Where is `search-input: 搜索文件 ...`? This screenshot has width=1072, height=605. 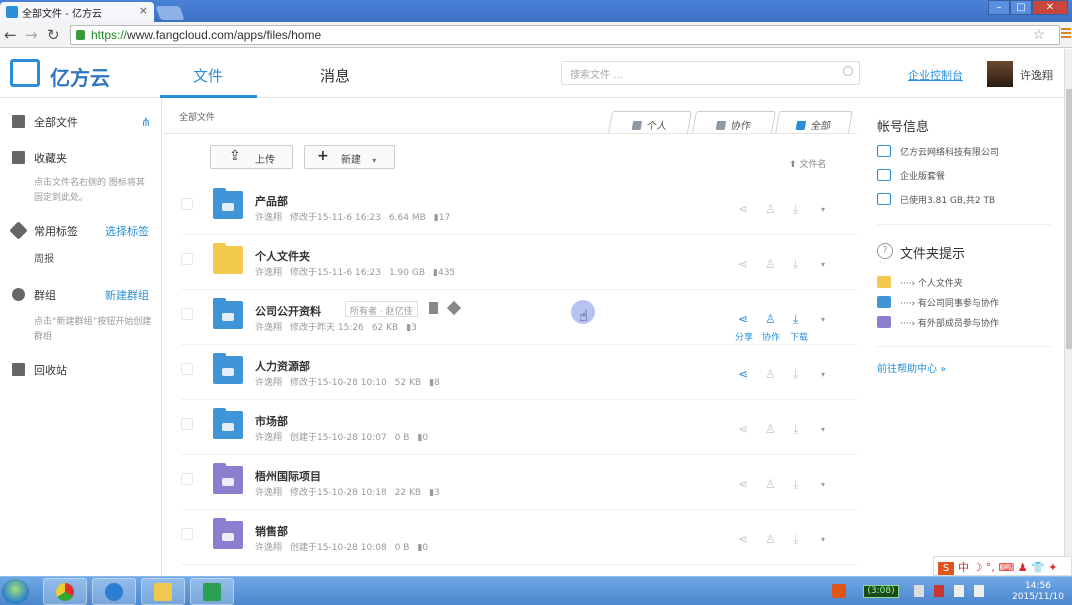
search-input: 搜索文件 ... is located at coordinates (710, 73).